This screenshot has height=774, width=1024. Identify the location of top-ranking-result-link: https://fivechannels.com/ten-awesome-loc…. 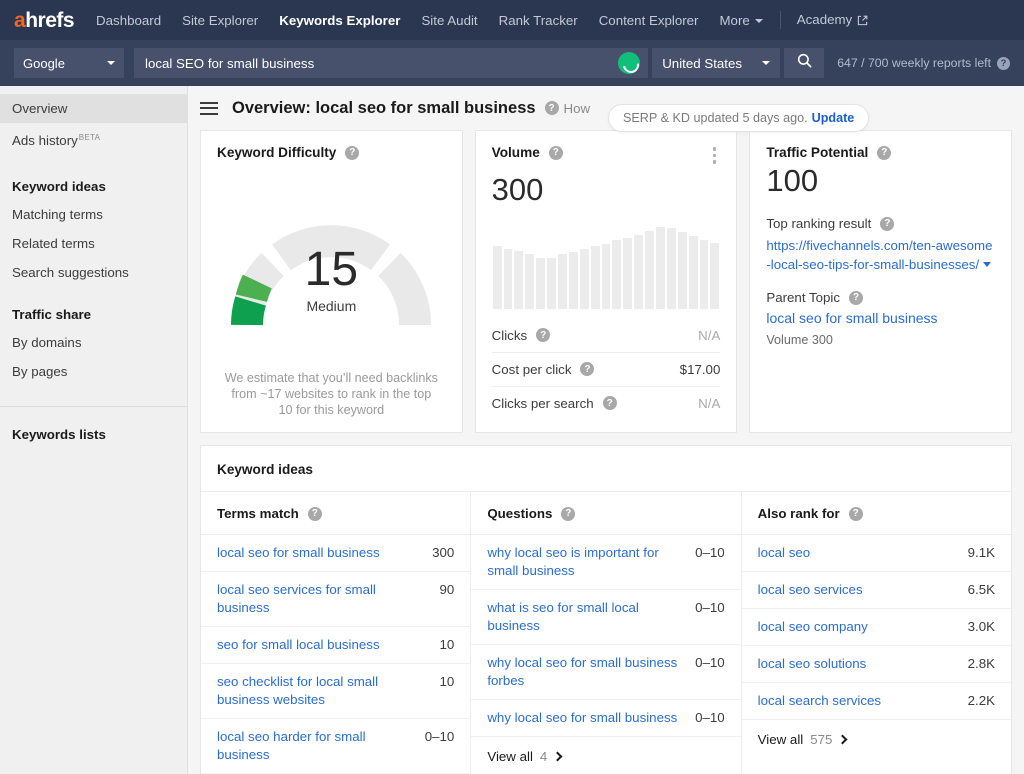
(880, 255).